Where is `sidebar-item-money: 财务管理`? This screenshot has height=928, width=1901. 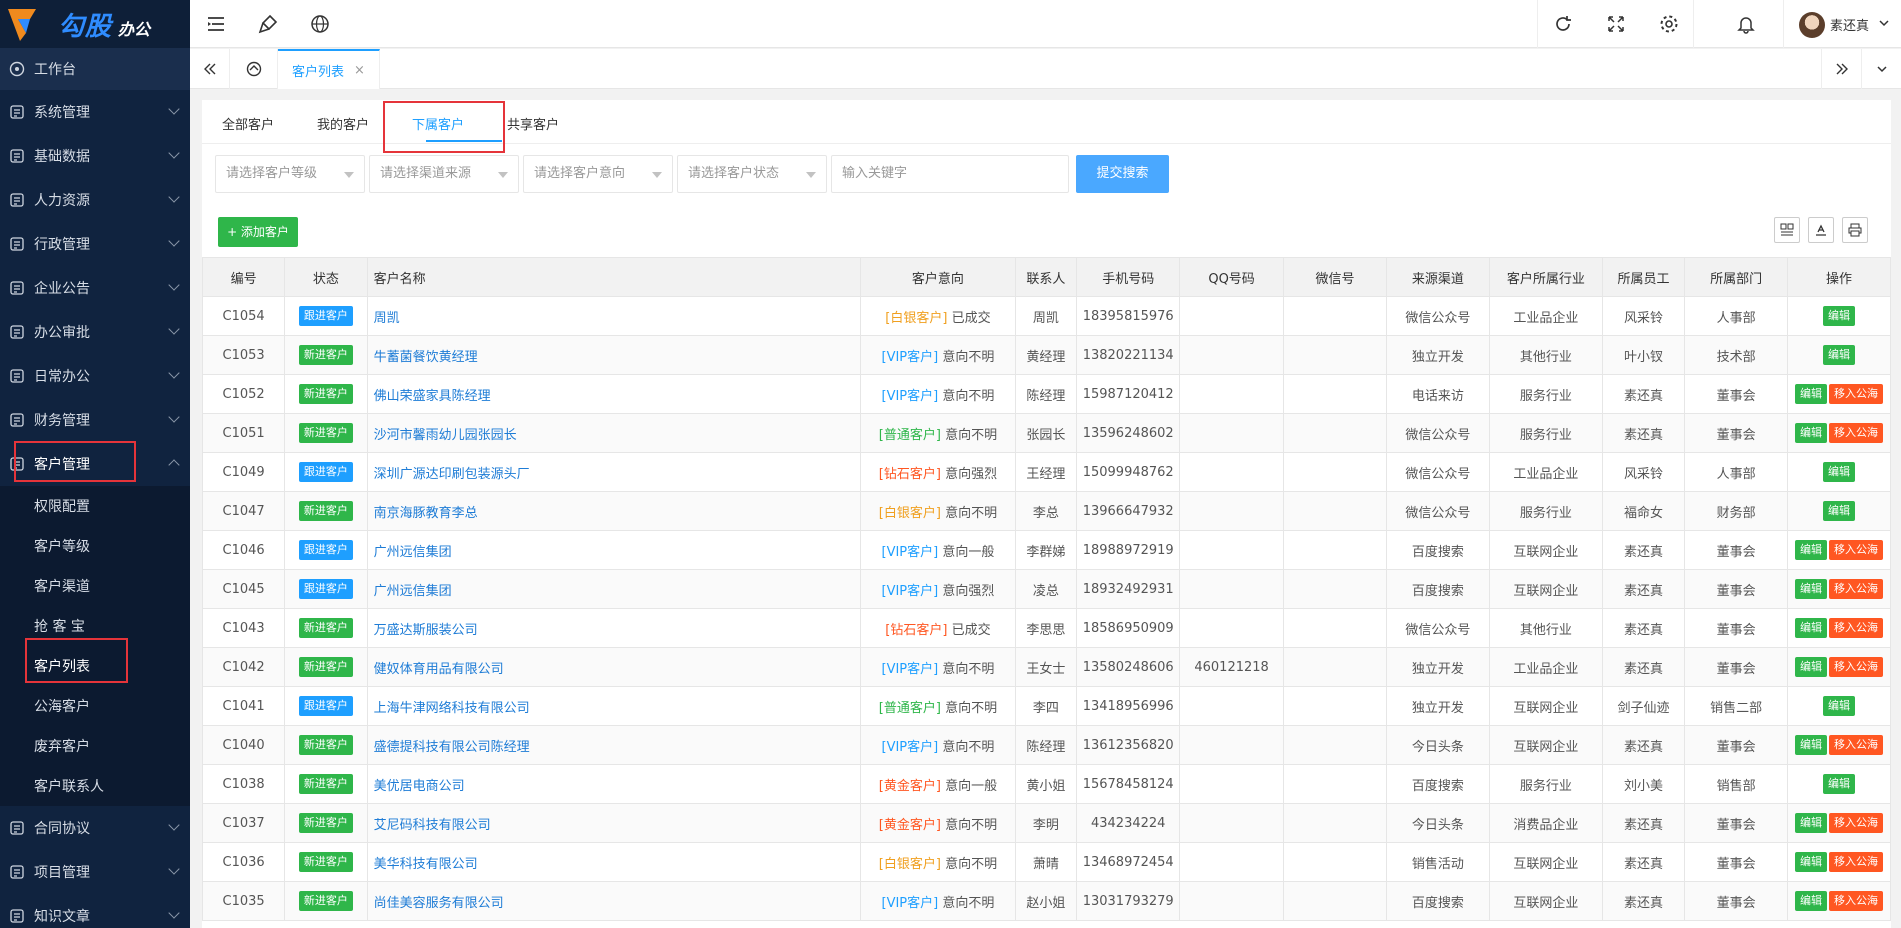 sidebar-item-money: 财务管理 is located at coordinates (95, 420).